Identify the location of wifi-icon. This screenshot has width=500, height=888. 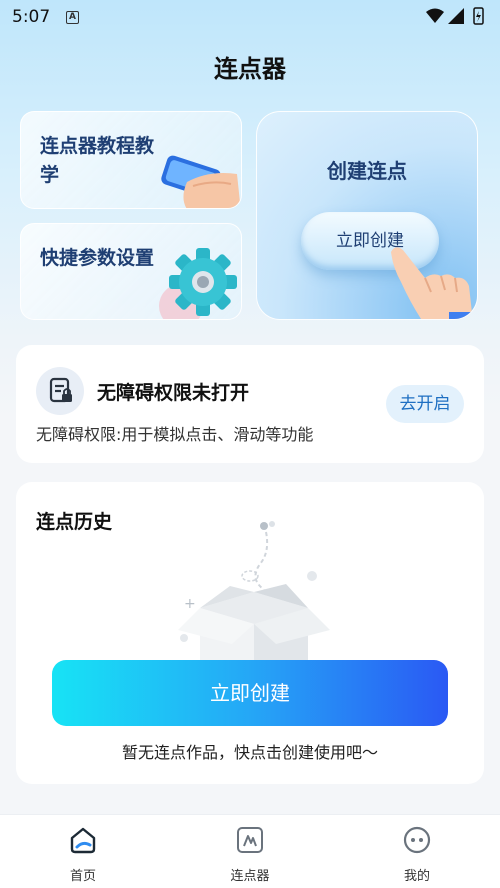
(435, 15).